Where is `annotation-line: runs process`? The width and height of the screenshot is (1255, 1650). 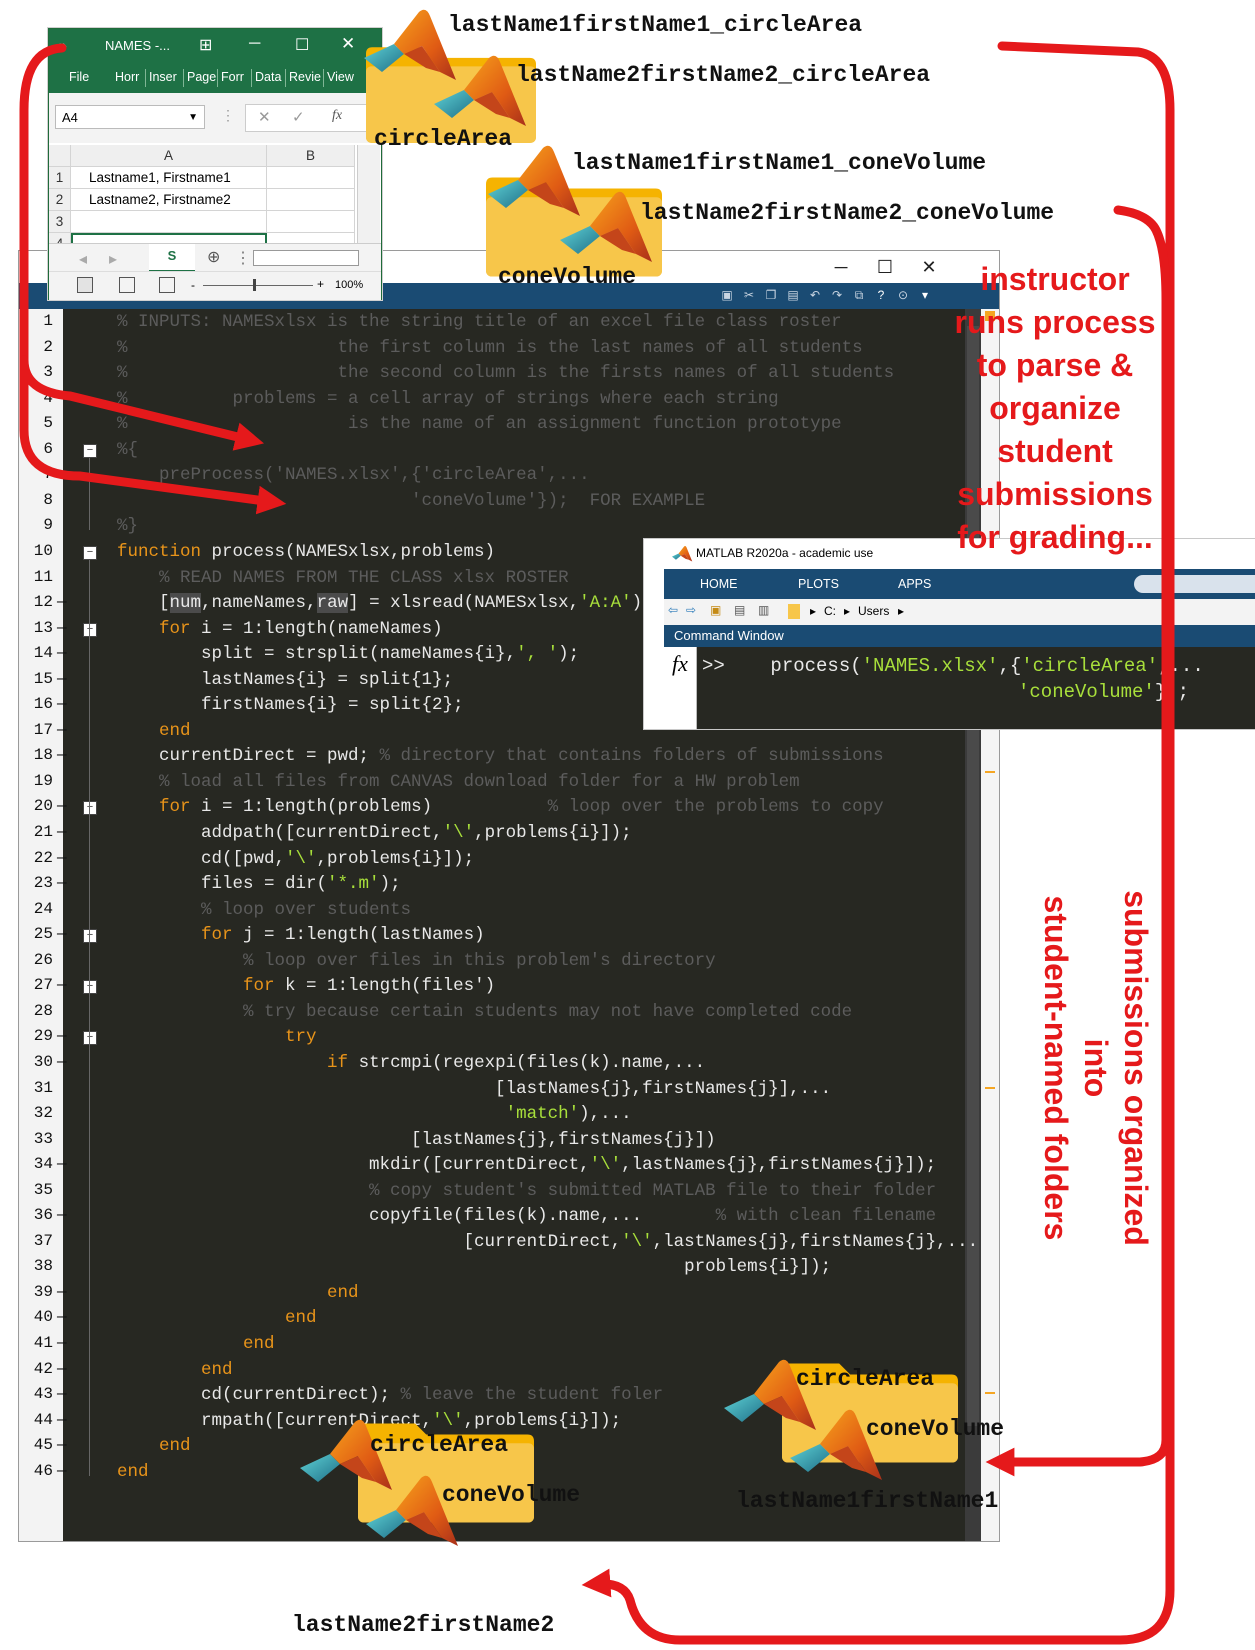 annotation-line: runs process is located at coordinates (1055, 322).